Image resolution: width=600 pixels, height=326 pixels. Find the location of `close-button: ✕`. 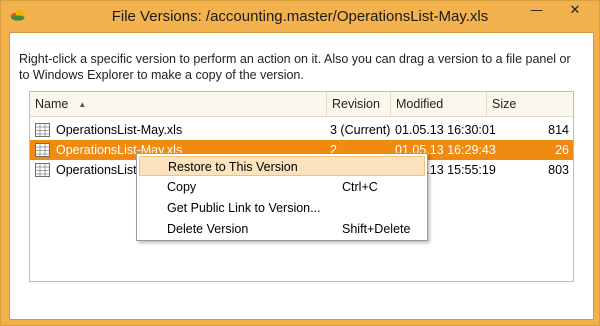

close-button: ✕ is located at coordinates (575, 12).